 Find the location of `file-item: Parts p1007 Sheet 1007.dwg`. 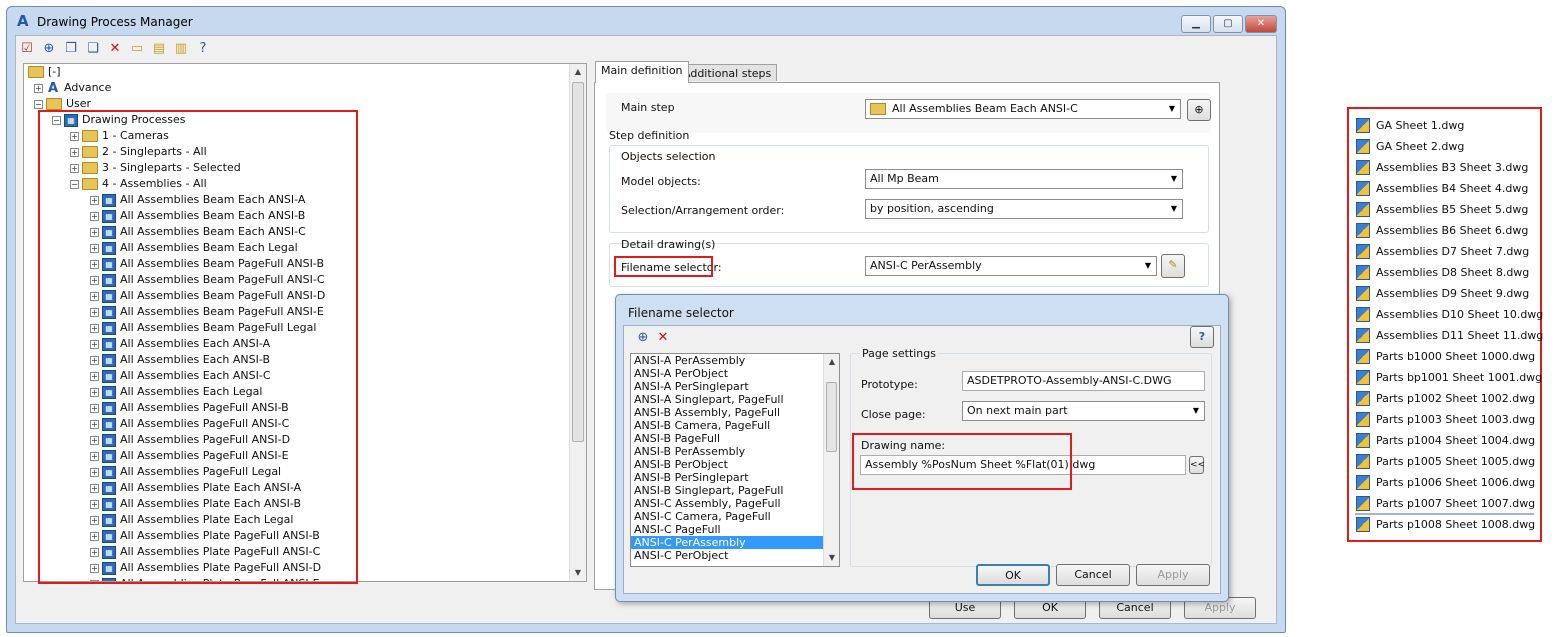

file-item: Parts p1007 Sheet 1007.dwg is located at coordinates (1445, 503).